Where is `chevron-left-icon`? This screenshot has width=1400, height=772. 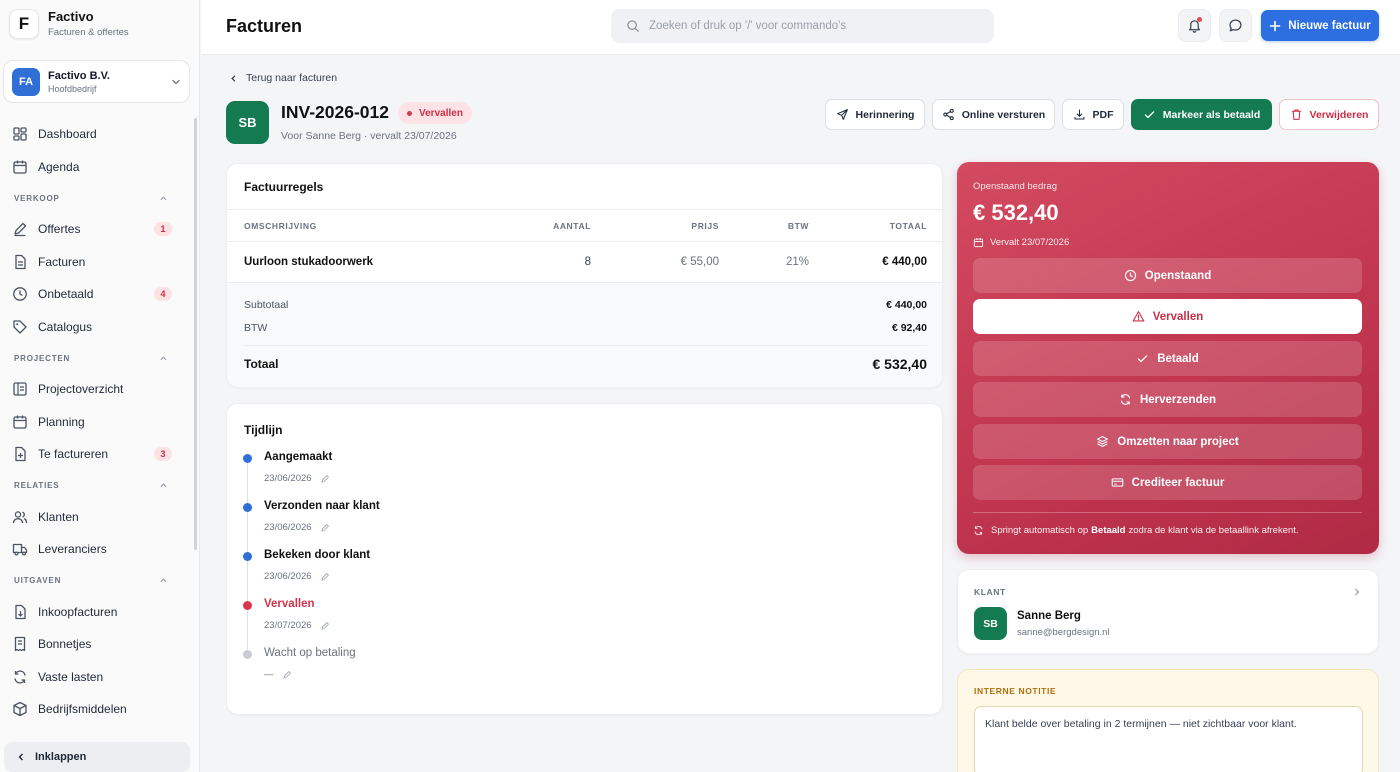 chevron-left-icon is located at coordinates (21, 757).